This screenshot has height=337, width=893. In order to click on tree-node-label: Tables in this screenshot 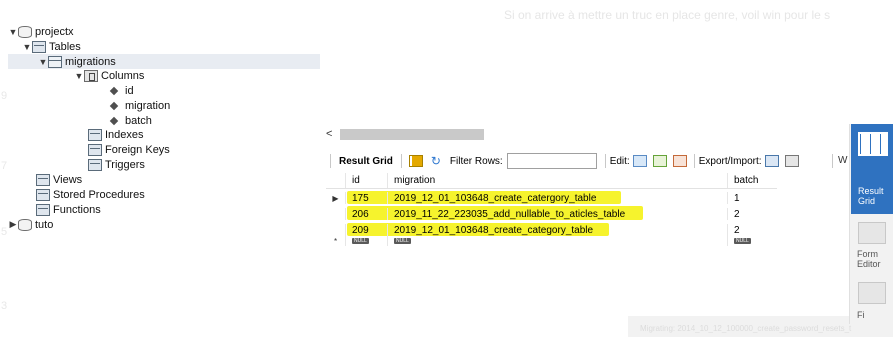, I will do `click(65, 46)`.